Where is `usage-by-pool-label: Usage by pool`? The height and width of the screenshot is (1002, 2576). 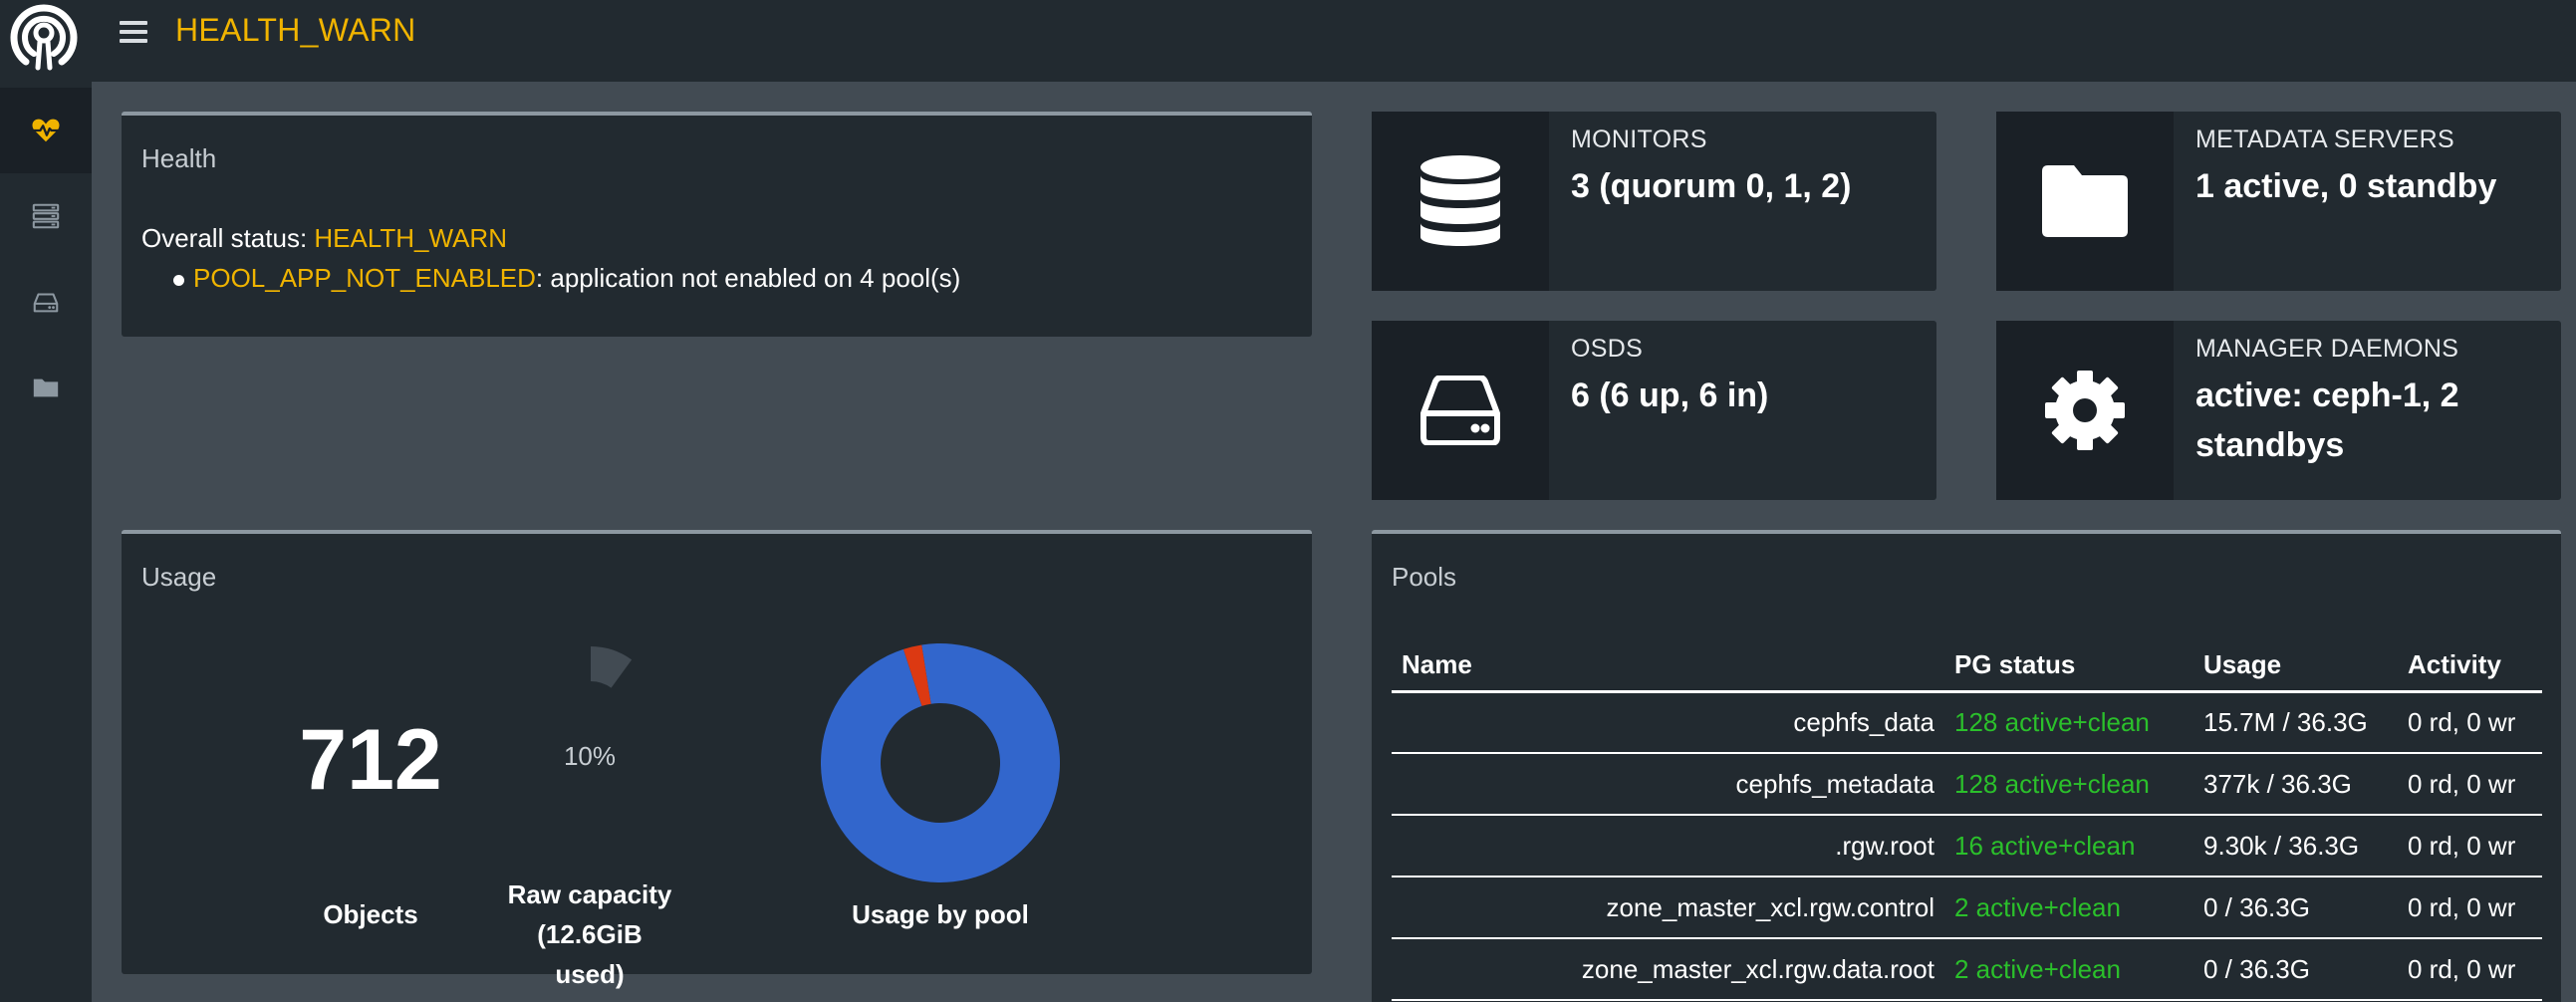
usage-by-pool-label: Usage by pool is located at coordinates (940, 914).